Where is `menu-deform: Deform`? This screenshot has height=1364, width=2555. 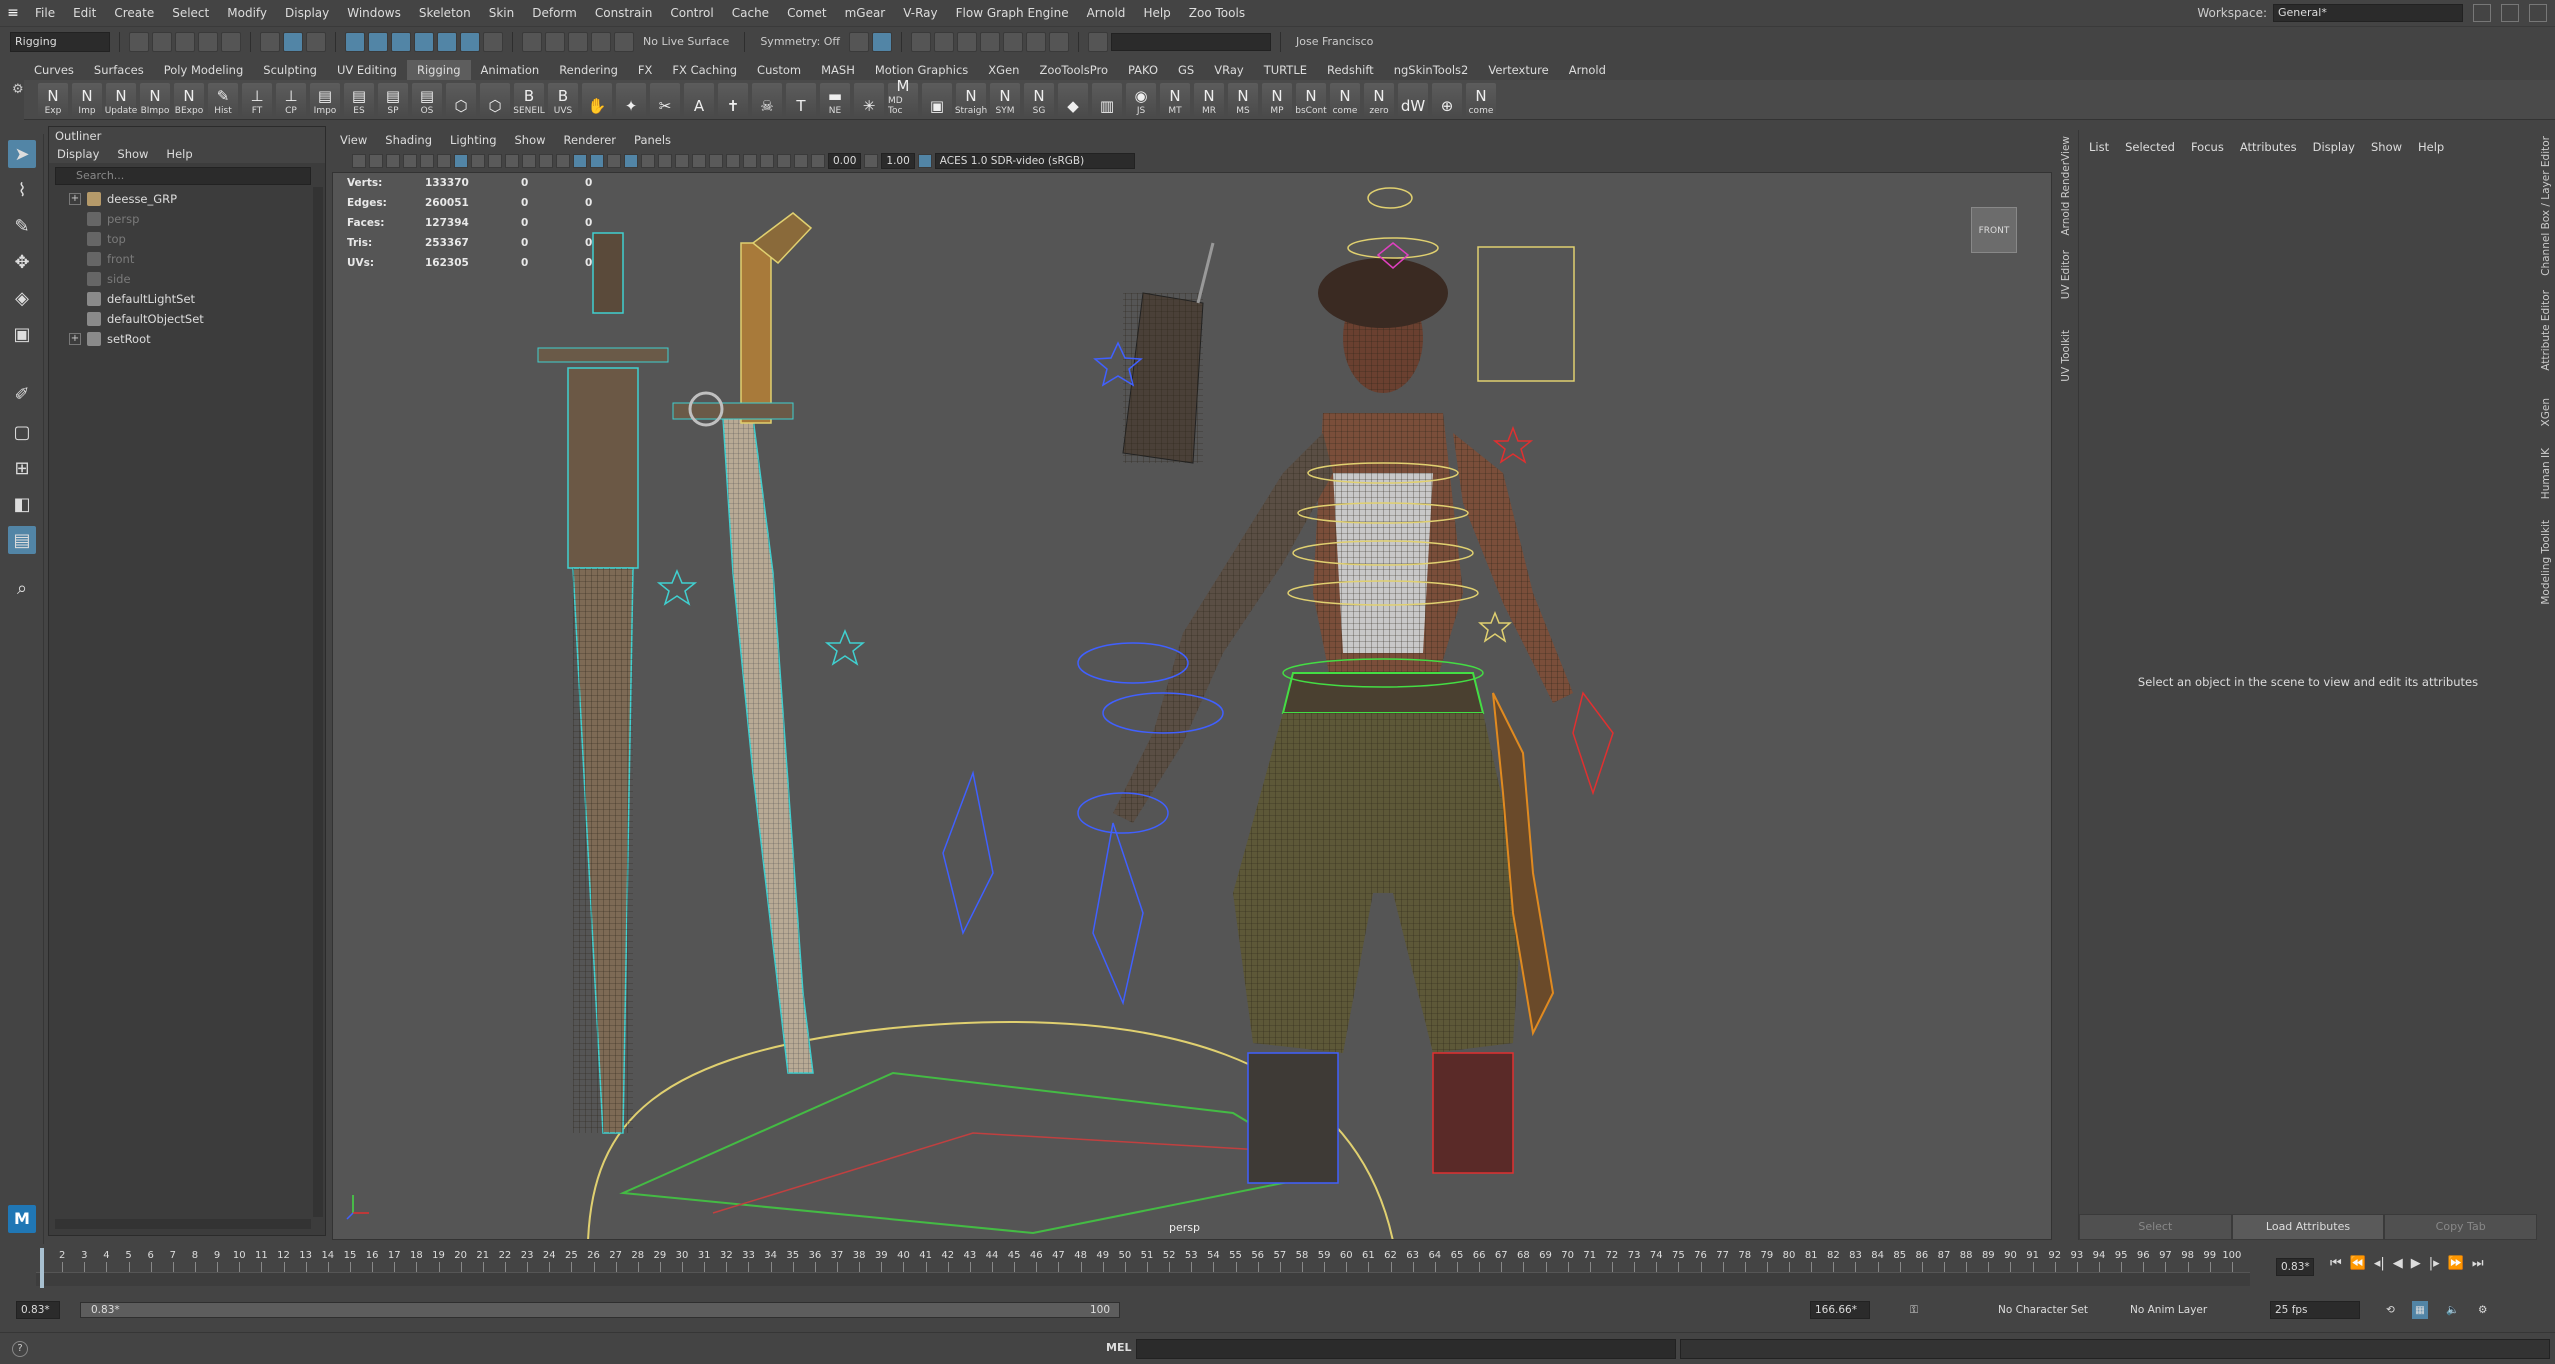 menu-deform: Deform is located at coordinates (554, 13).